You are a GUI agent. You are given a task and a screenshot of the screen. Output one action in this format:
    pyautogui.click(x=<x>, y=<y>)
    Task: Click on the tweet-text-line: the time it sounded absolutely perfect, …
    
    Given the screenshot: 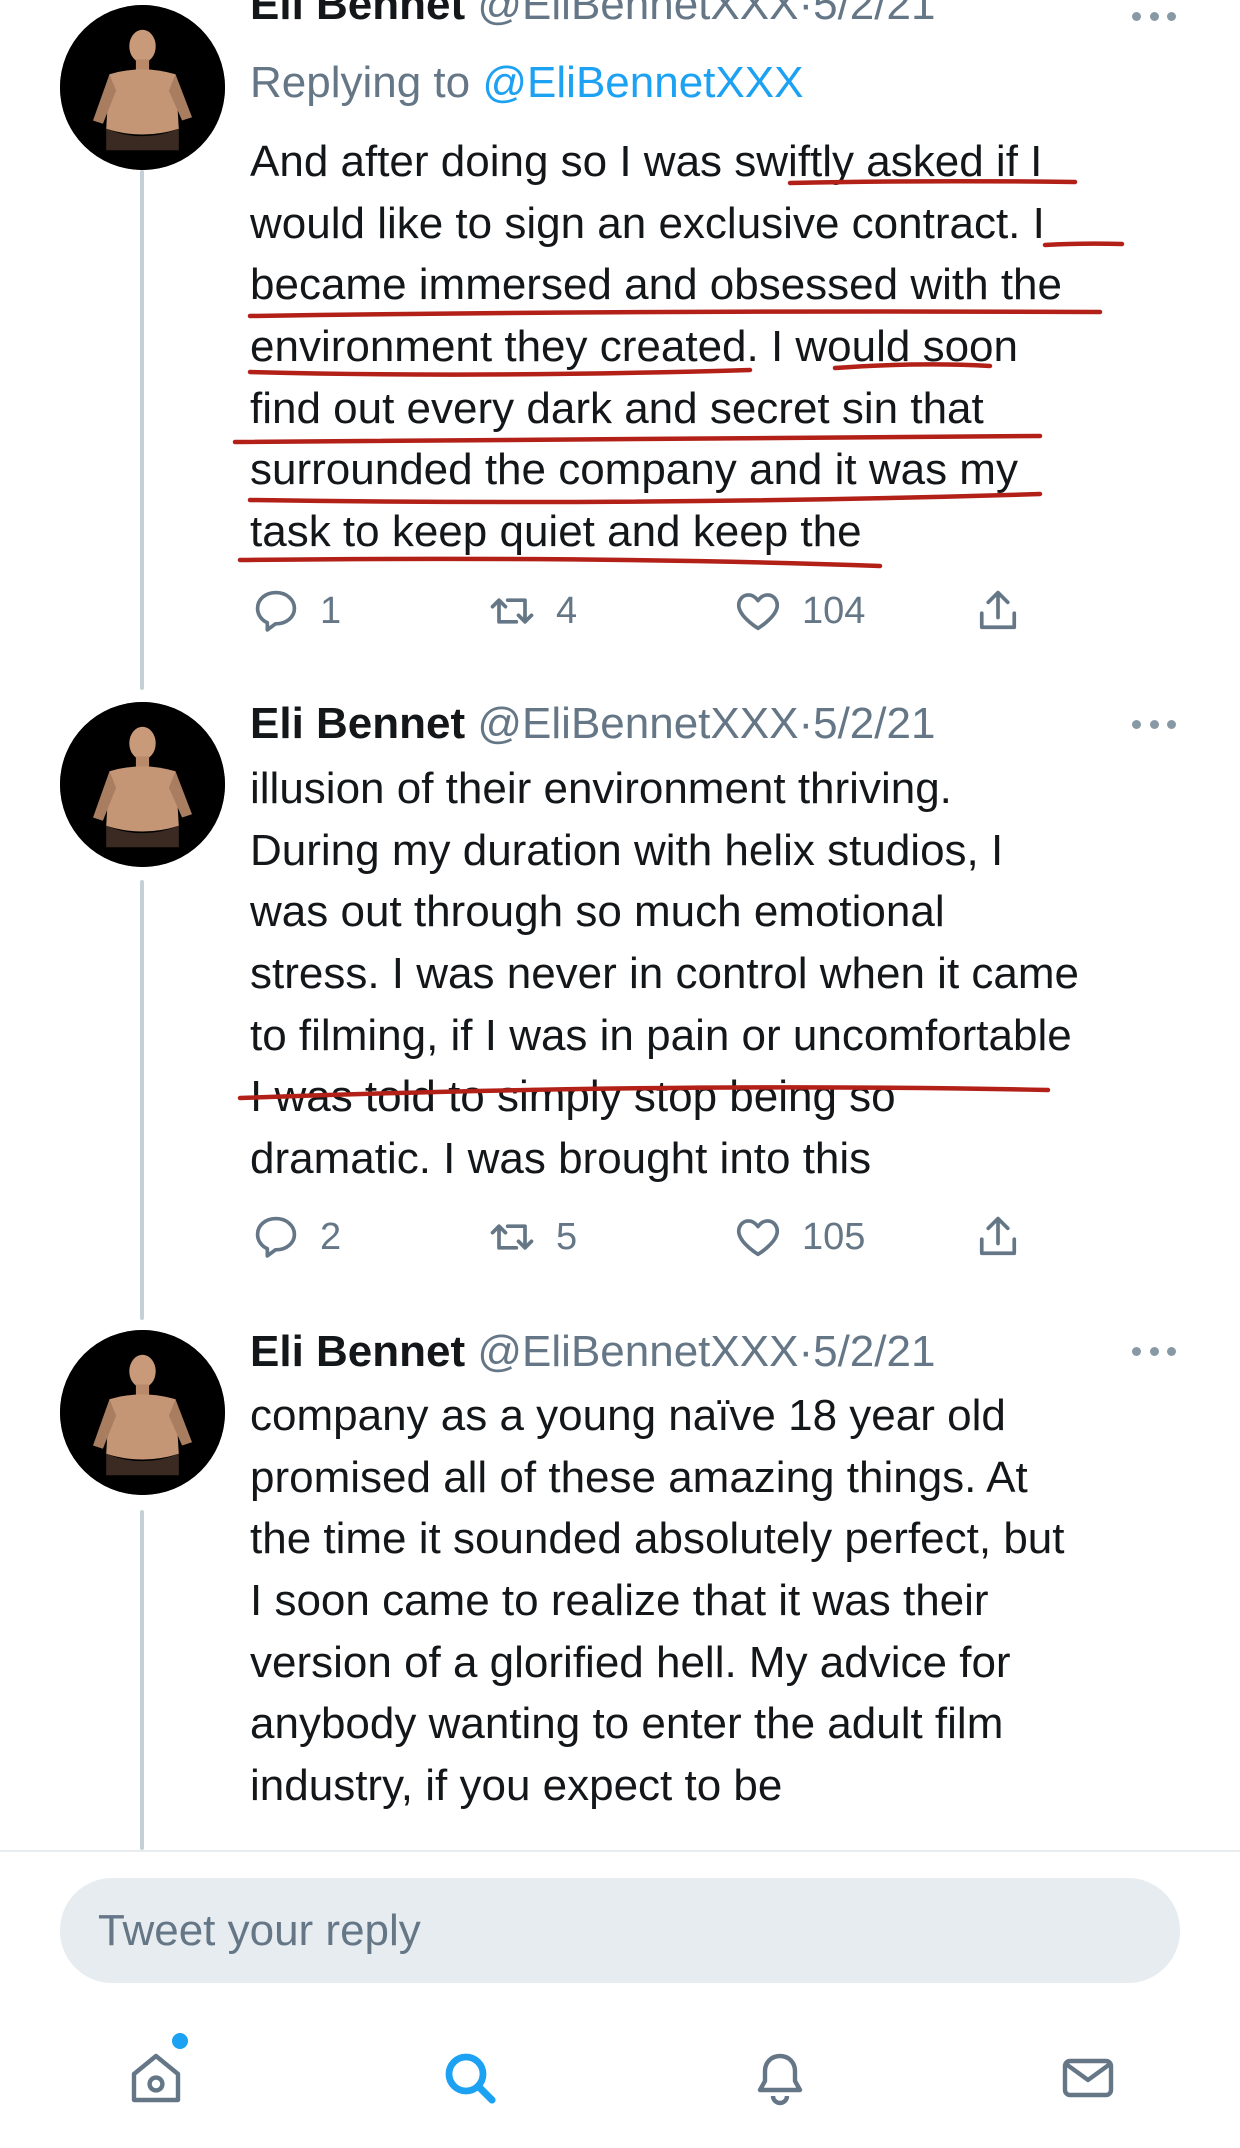 What is the action you would take?
    pyautogui.click(x=657, y=1539)
    